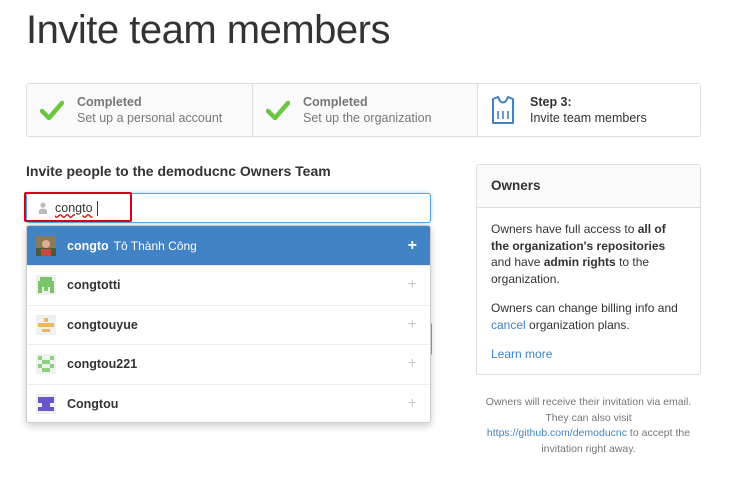 This screenshot has height=478, width=738. Describe the element at coordinates (588, 186) in the screenshot. I see `owners-title: Owners` at that location.